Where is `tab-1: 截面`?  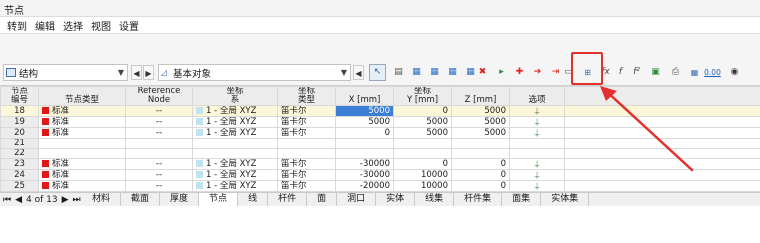
tab-1: 截面 is located at coordinates (141, 199).